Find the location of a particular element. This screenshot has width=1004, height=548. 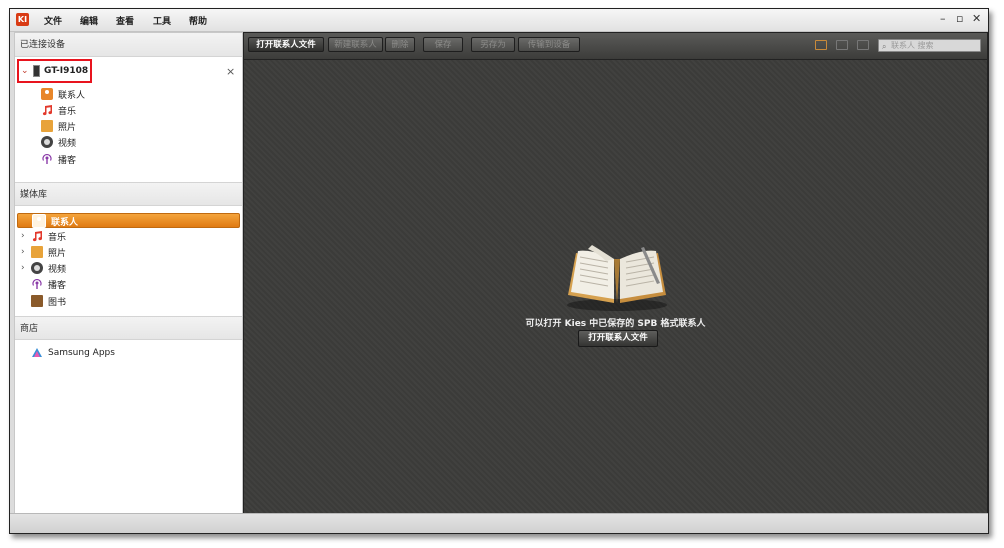

search-input: ⌕ 联系人 搜索 is located at coordinates (929, 45).